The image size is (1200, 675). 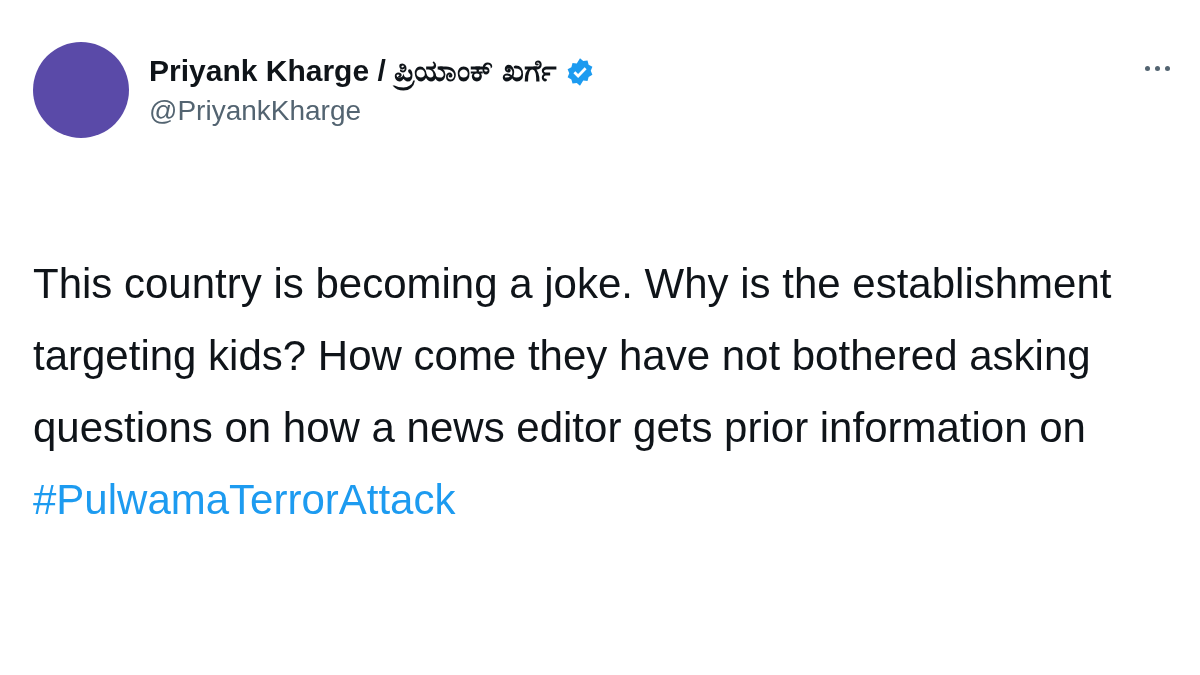 I want to click on author-handle: @PriyankKharge, so click(x=256, y=111).